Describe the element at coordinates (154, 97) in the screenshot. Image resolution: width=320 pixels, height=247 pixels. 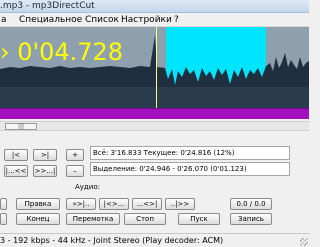
I see `waveform-lower-band` at that location.